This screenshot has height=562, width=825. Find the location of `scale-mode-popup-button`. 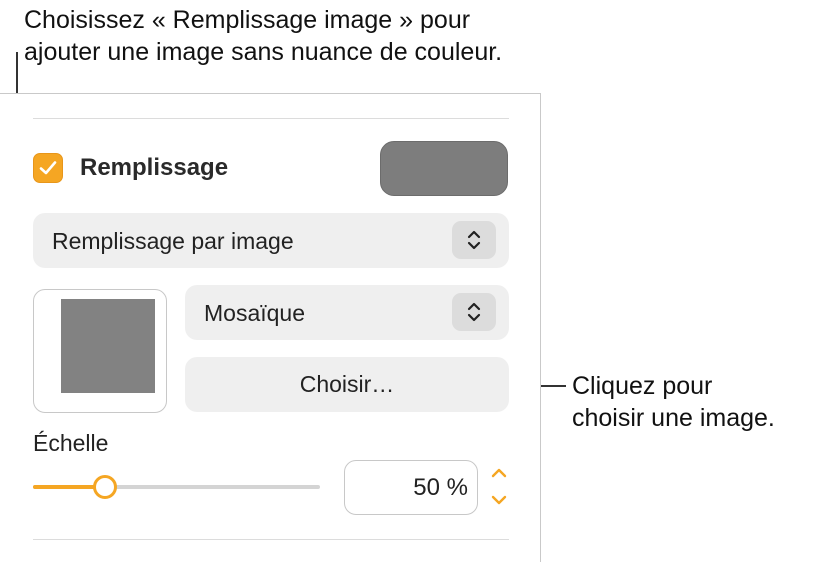

scale-mode-popup-button is located at coordinates (474, 312).